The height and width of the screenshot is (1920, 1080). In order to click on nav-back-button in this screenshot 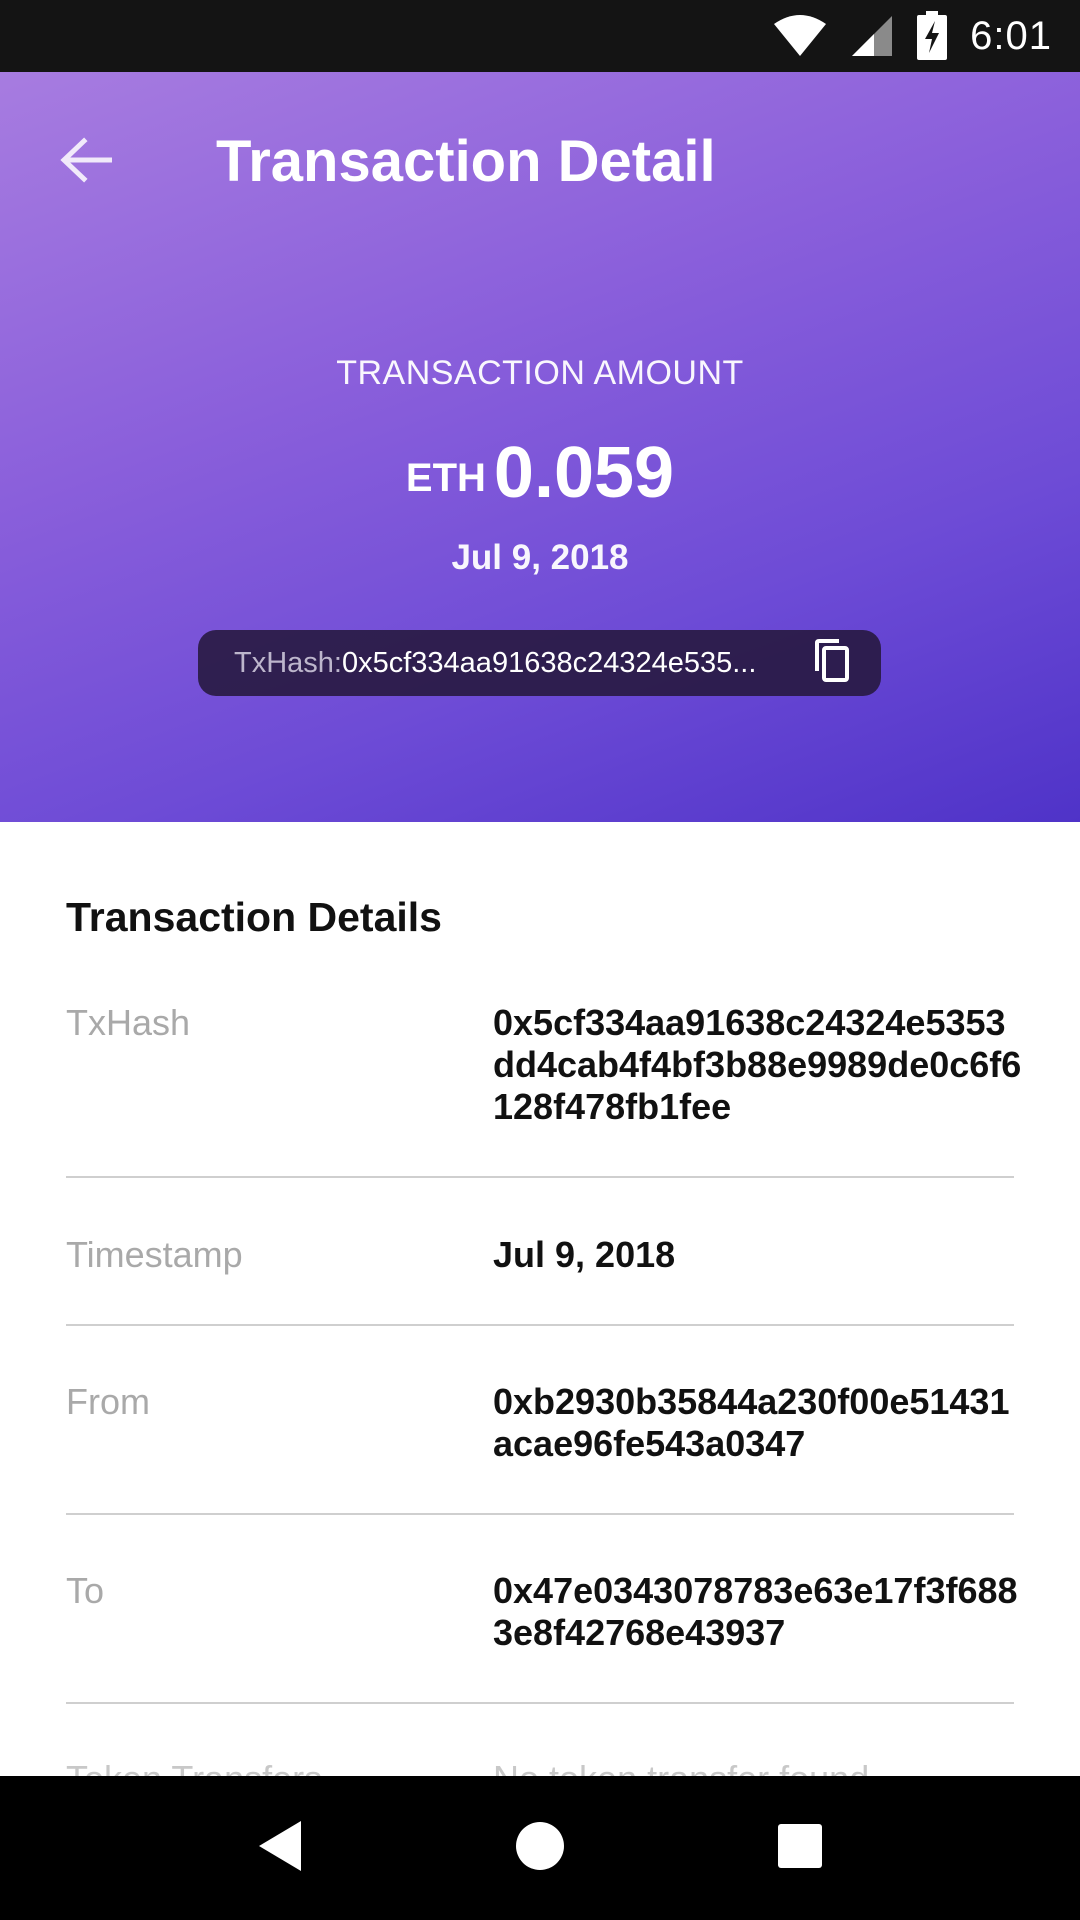, I will do `click(280, 1848)`.